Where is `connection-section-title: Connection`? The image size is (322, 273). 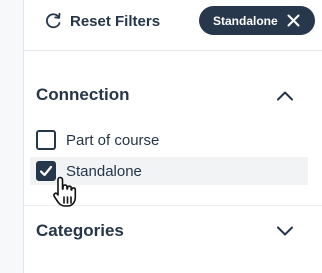
connection-section-title: Connection is located at coordinates (83, 95).